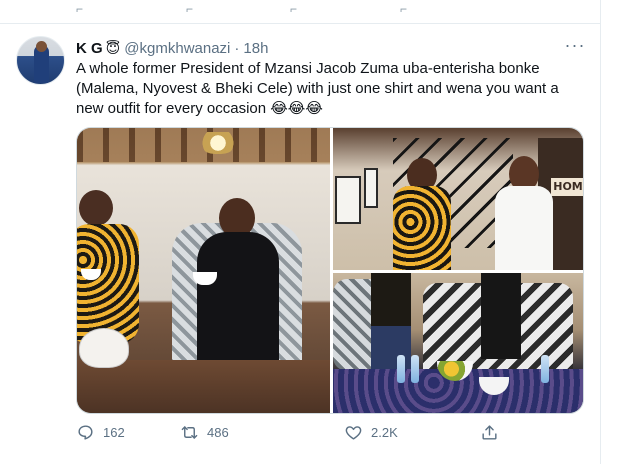 This screenshot has height=464, width=628. I want to click on previous-reply-icon: ⌐, so click(87, 9).